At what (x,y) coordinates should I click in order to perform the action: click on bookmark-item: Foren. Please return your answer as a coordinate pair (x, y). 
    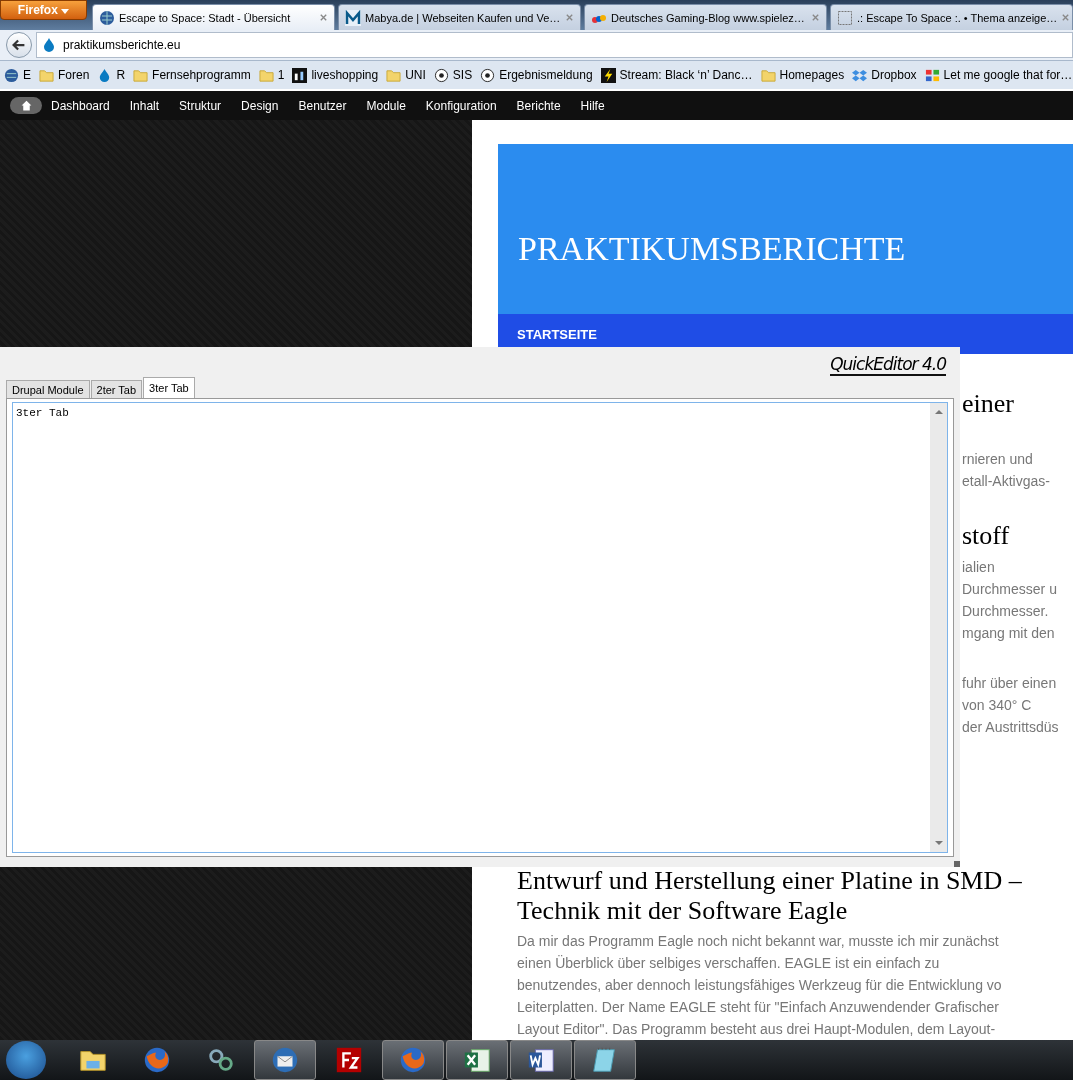
    Looking at the image, I should click on (64, 75).